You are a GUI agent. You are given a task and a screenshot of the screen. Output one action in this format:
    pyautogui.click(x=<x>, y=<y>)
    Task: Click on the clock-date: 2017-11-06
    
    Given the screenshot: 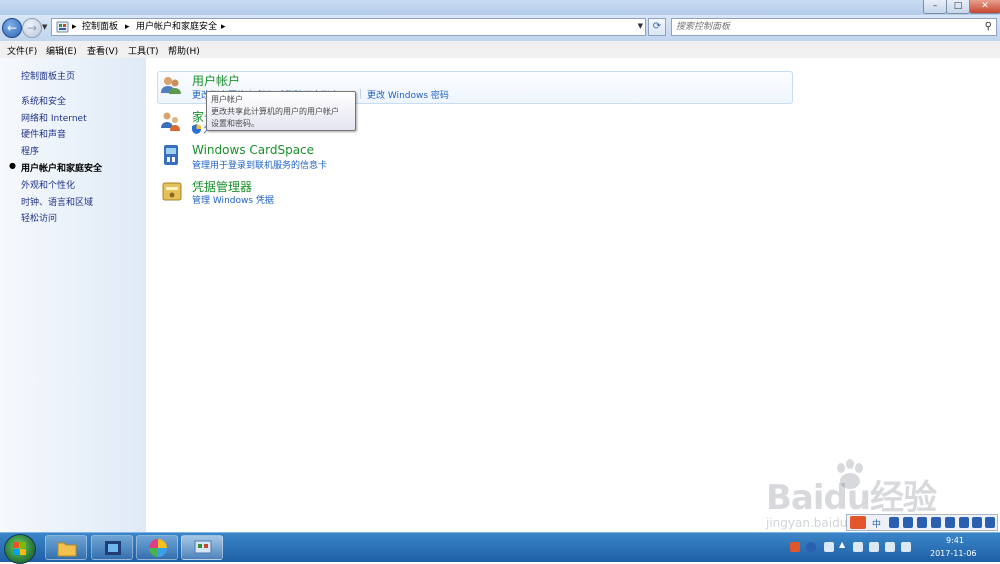 What is the action you would take?
    pyautogui.click(x=953, y=553)
    